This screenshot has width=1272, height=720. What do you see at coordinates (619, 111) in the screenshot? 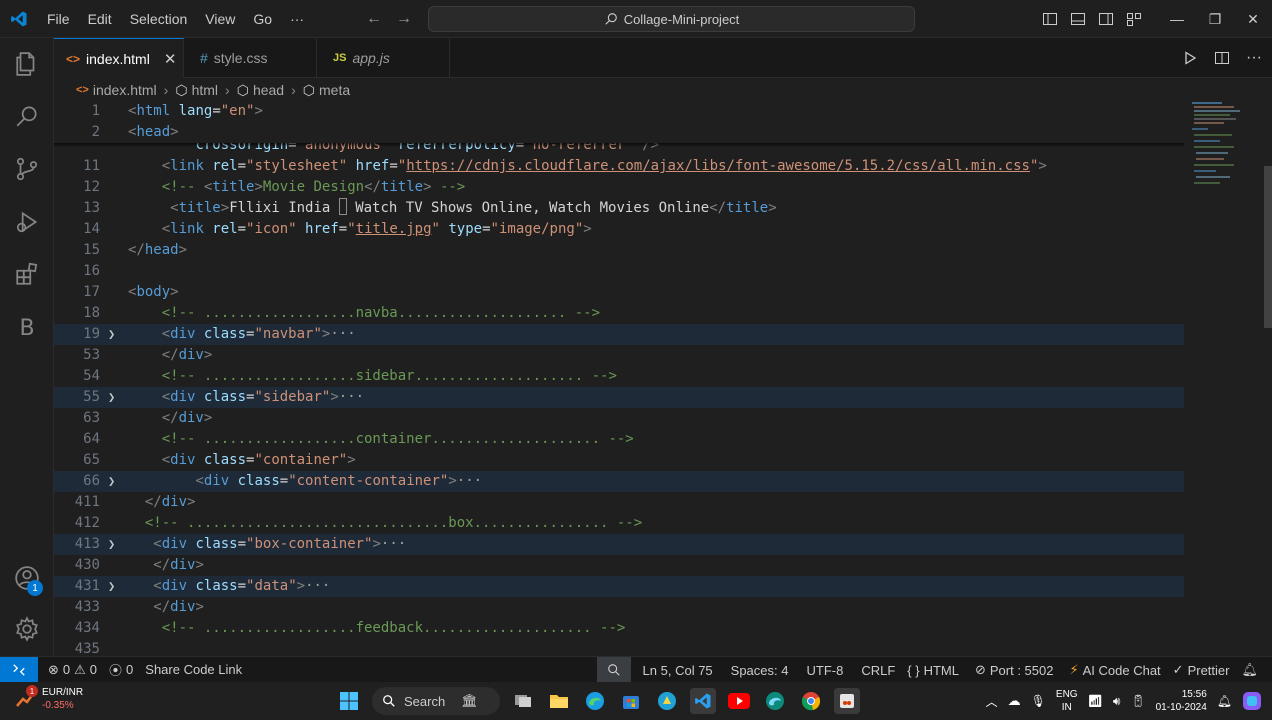
I see `code-line: 1 <html lang="en">` at bounding box center [619, 111].